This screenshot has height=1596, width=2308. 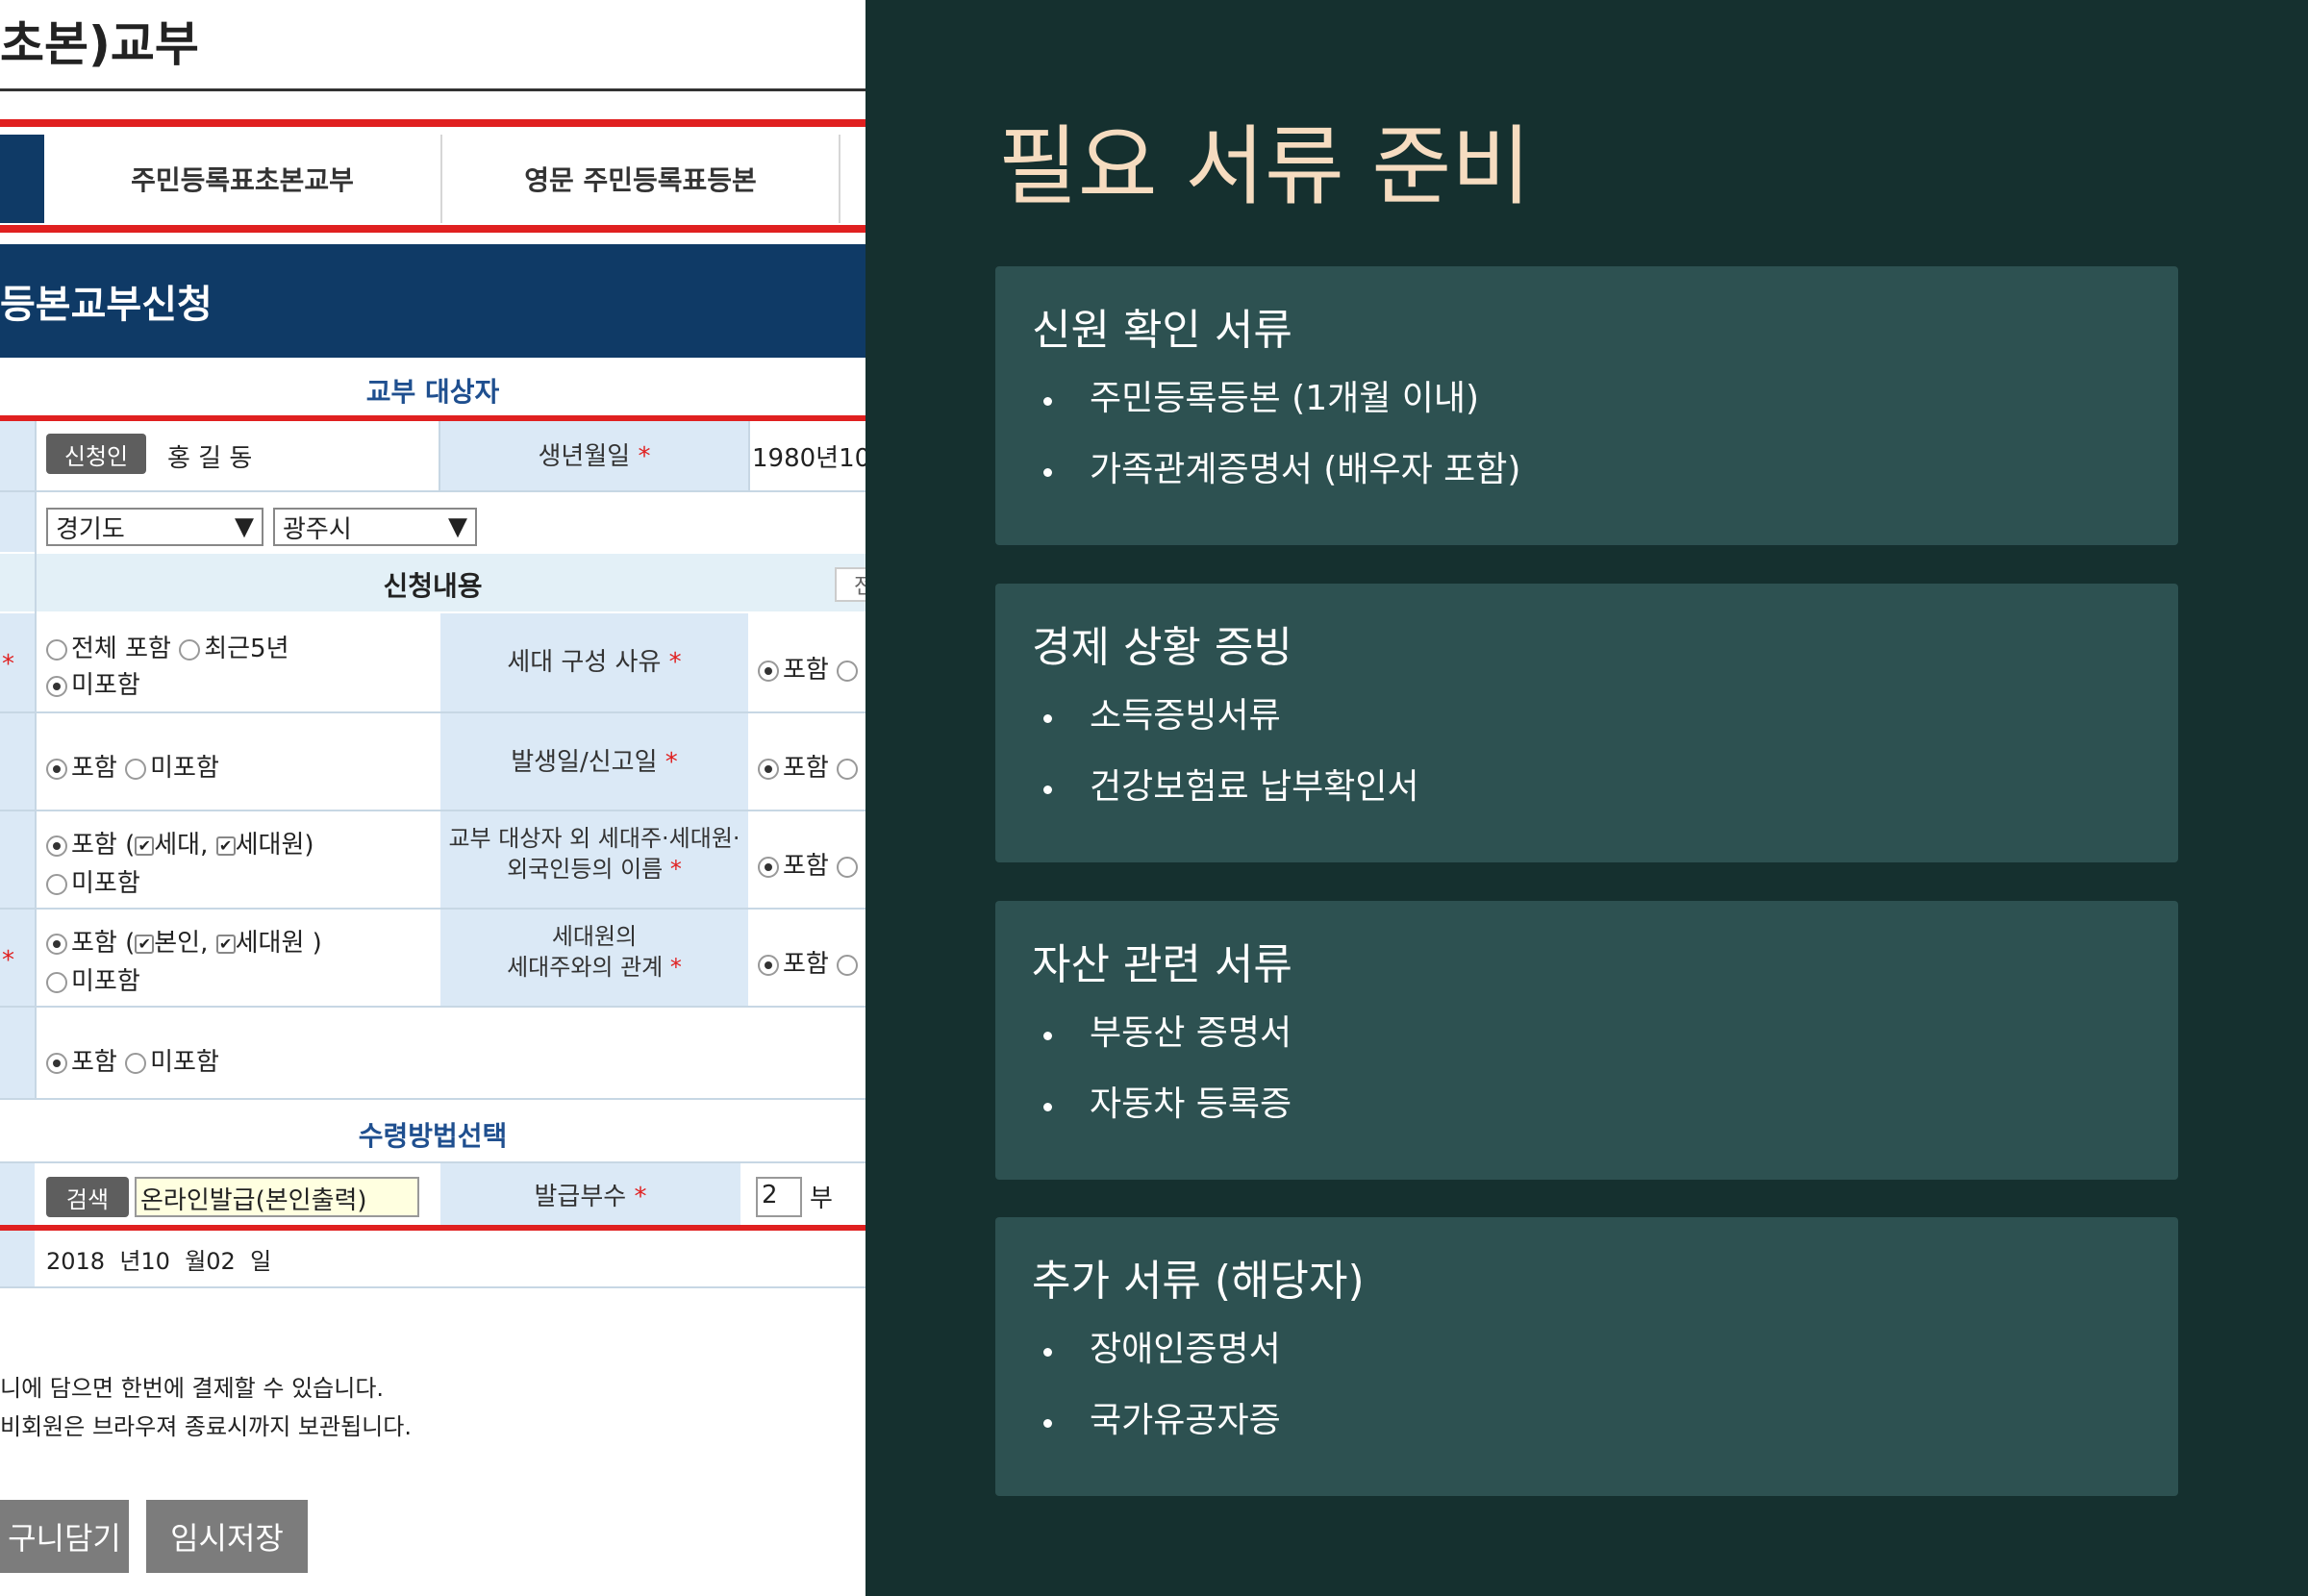 What do you see at coordinates (810, 962) in the screenshot?
I see `row4-right-option: 포함` at bounding box center [810, 962].